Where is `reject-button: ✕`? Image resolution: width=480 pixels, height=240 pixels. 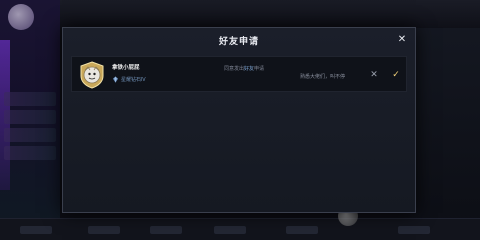
reject-button: ✕ is located at coordinates (374, 75).